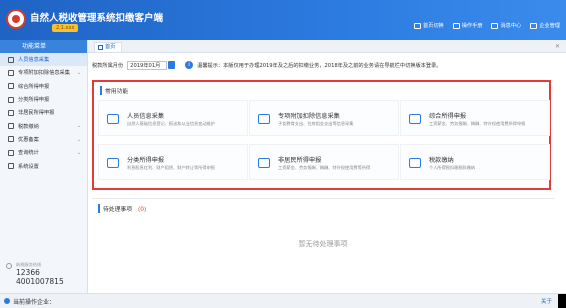  I want to click on sidebar-item-comprehensive: 综合所得申报, so click(43, 86).